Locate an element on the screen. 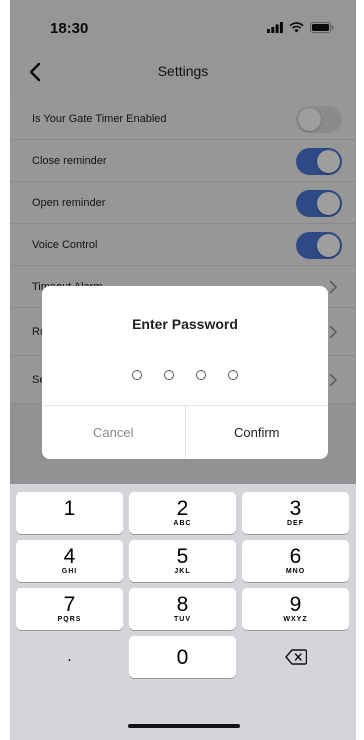 Image resolution: width=364 pixels, height=740 pixels. key-decimal: . is located at coordinates (69, 657).